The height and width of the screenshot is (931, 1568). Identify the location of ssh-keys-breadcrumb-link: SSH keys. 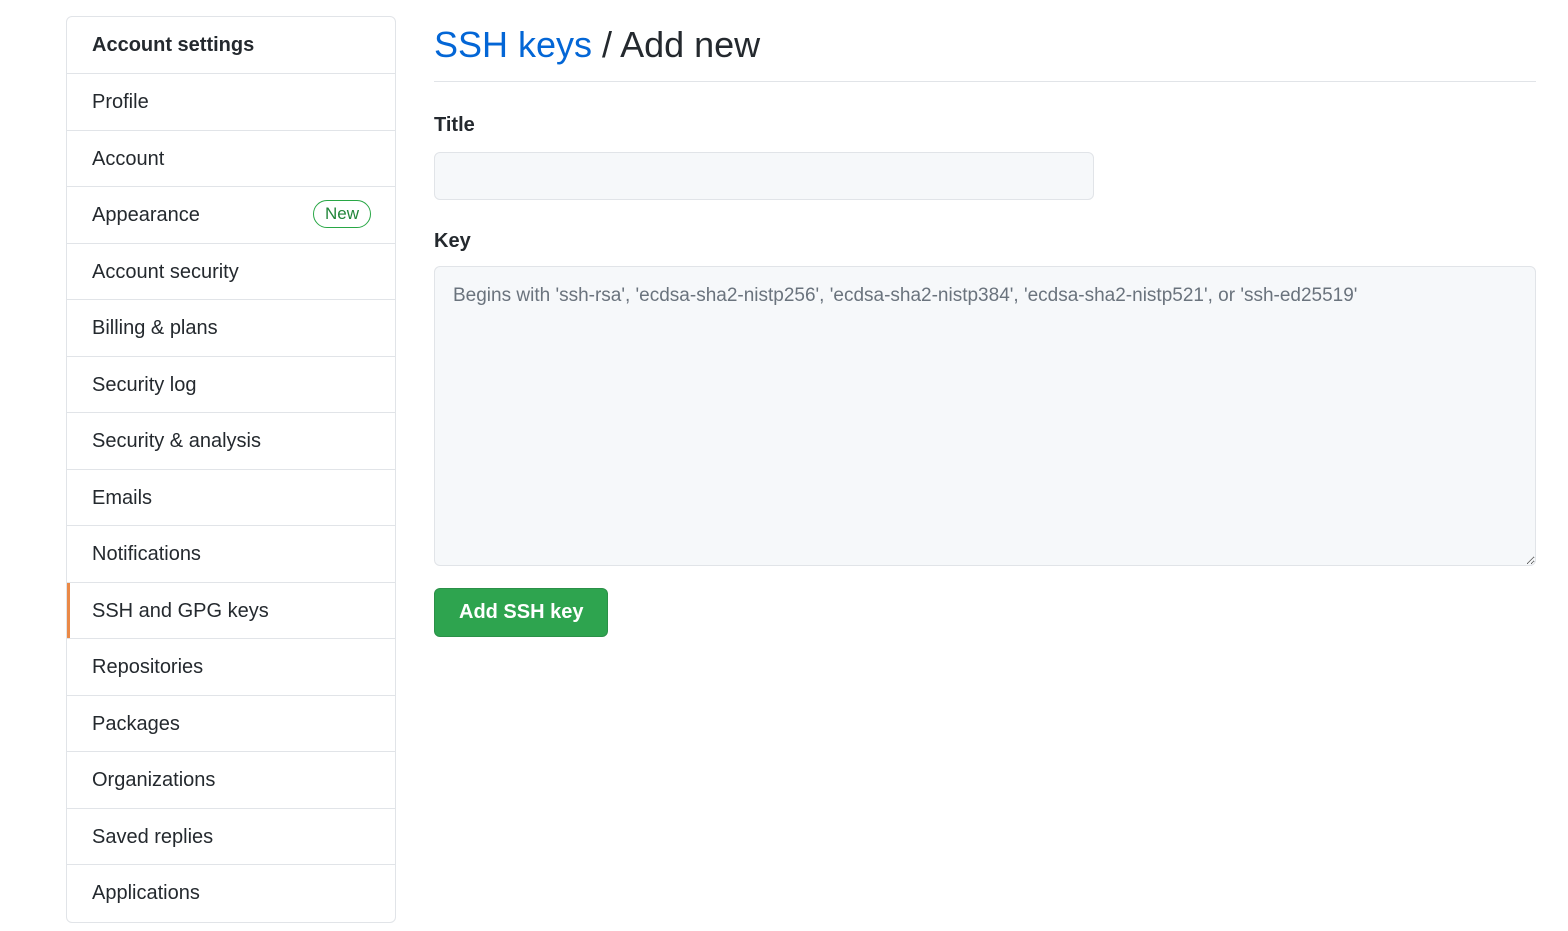
(513, 44).